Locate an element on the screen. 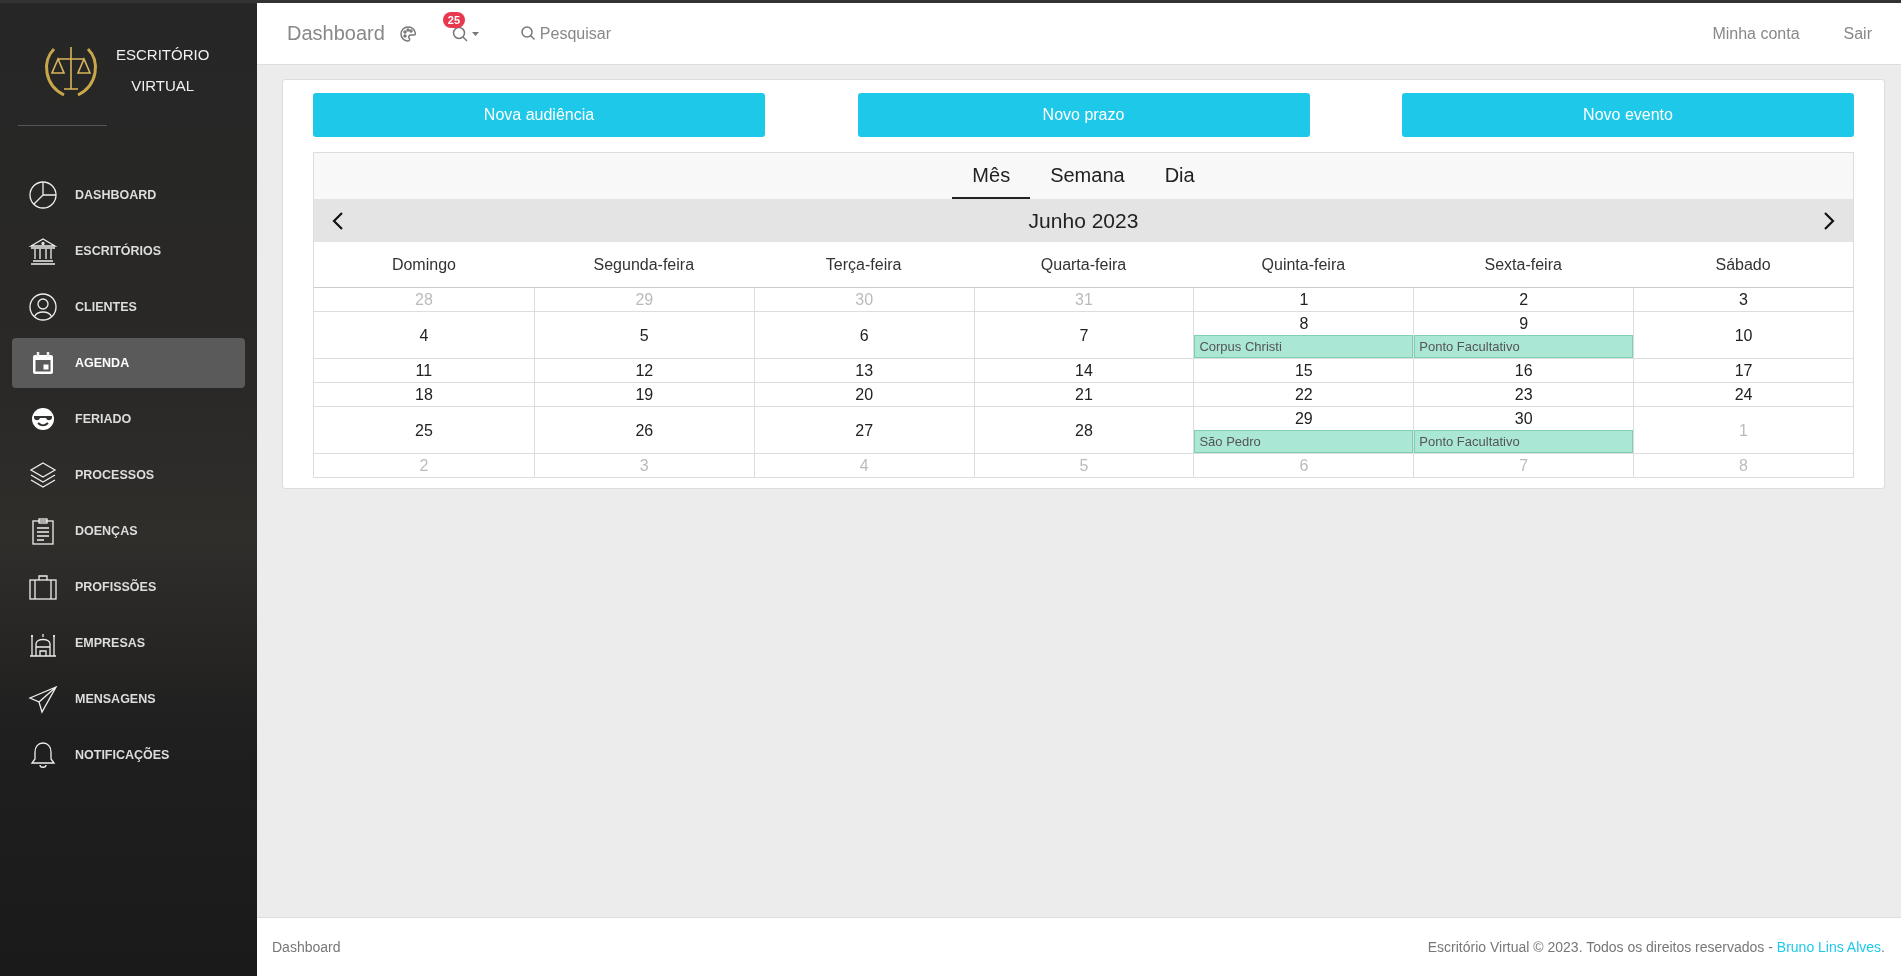  bank-building-icon is located at coordinates (43, 251).